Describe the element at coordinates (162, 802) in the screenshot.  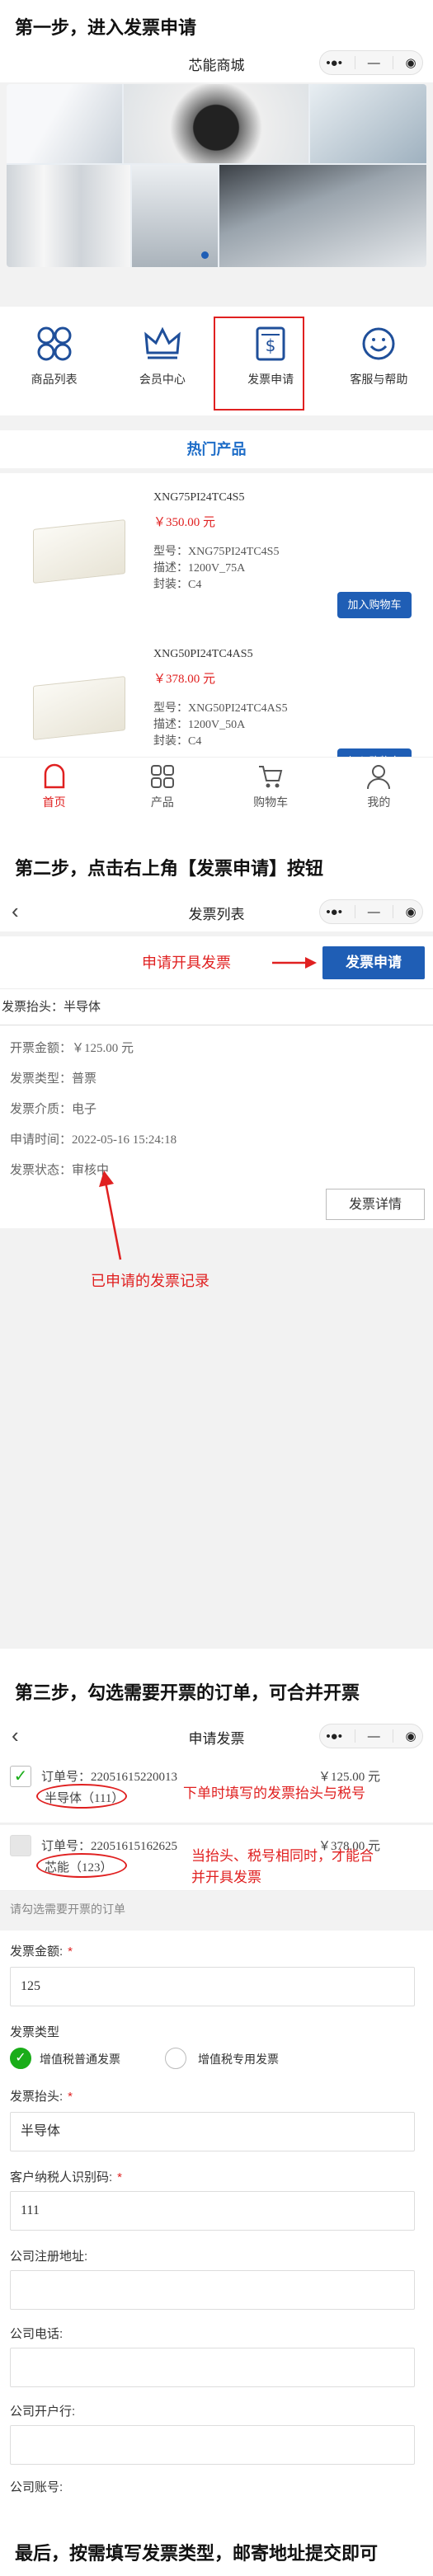
I see `tab-label: 产品` at that location.